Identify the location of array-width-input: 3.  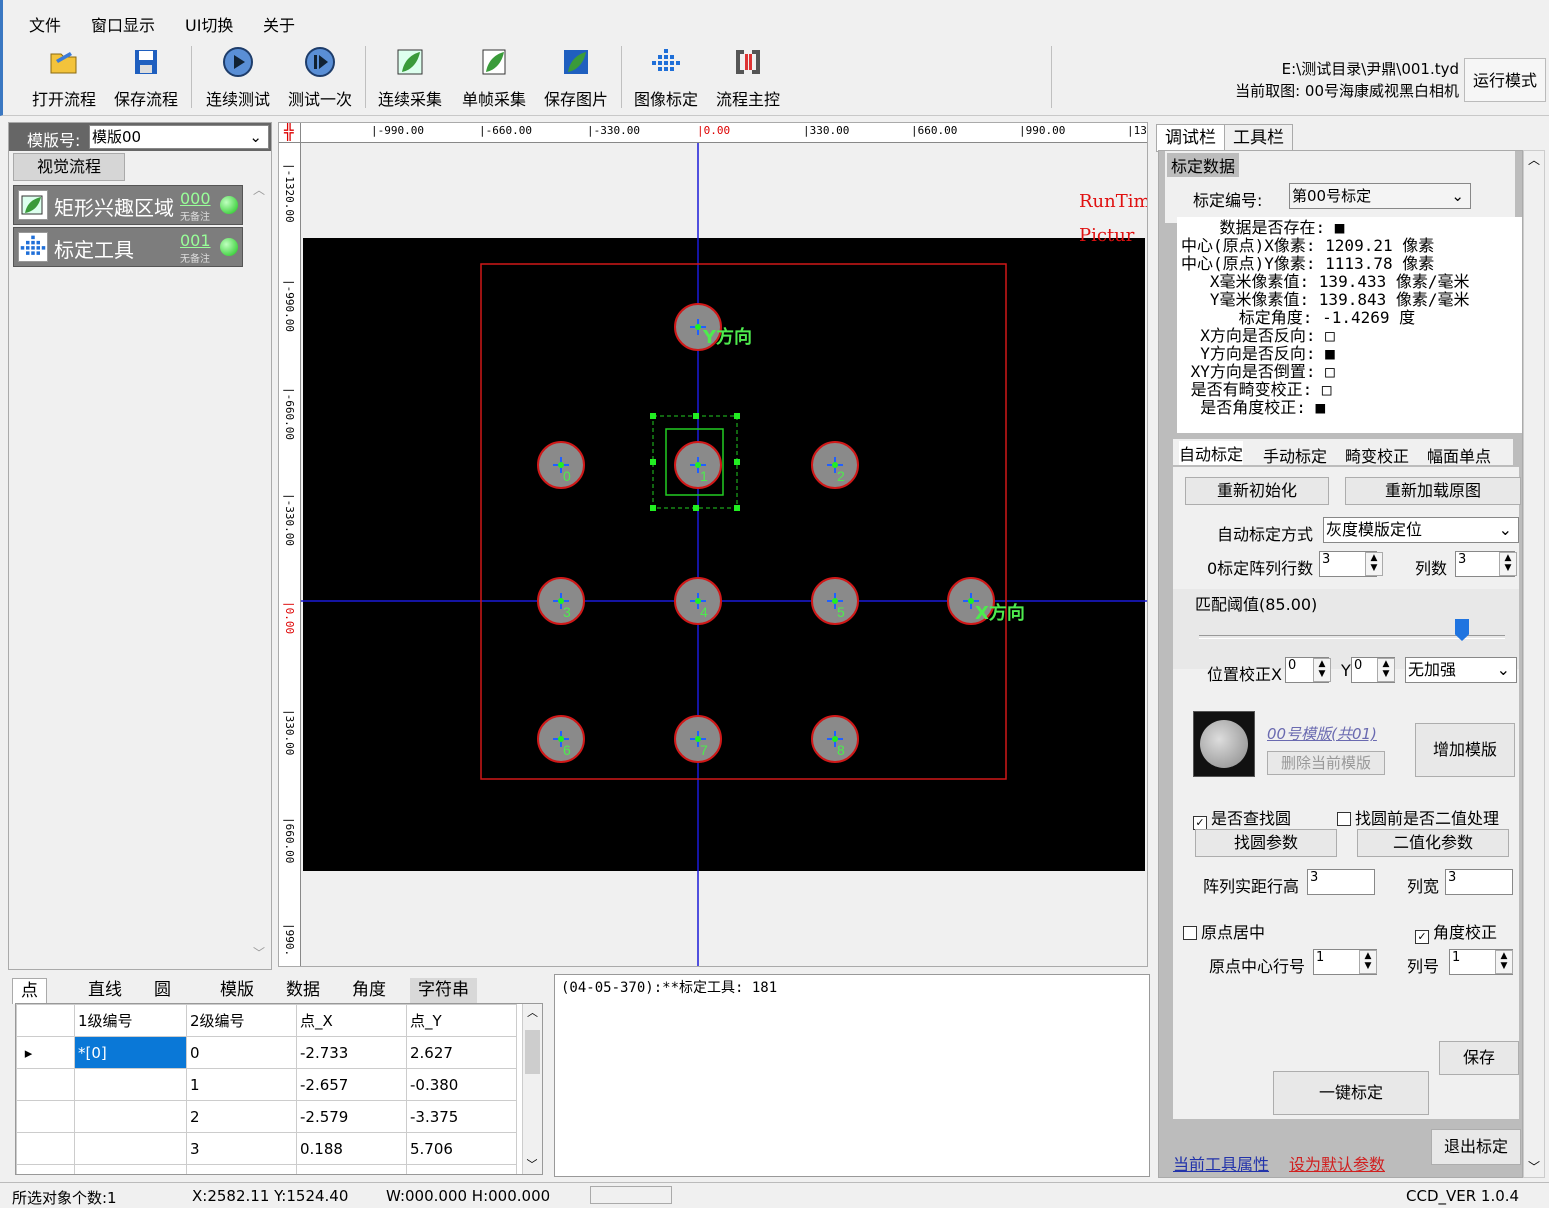
(1479, 882).